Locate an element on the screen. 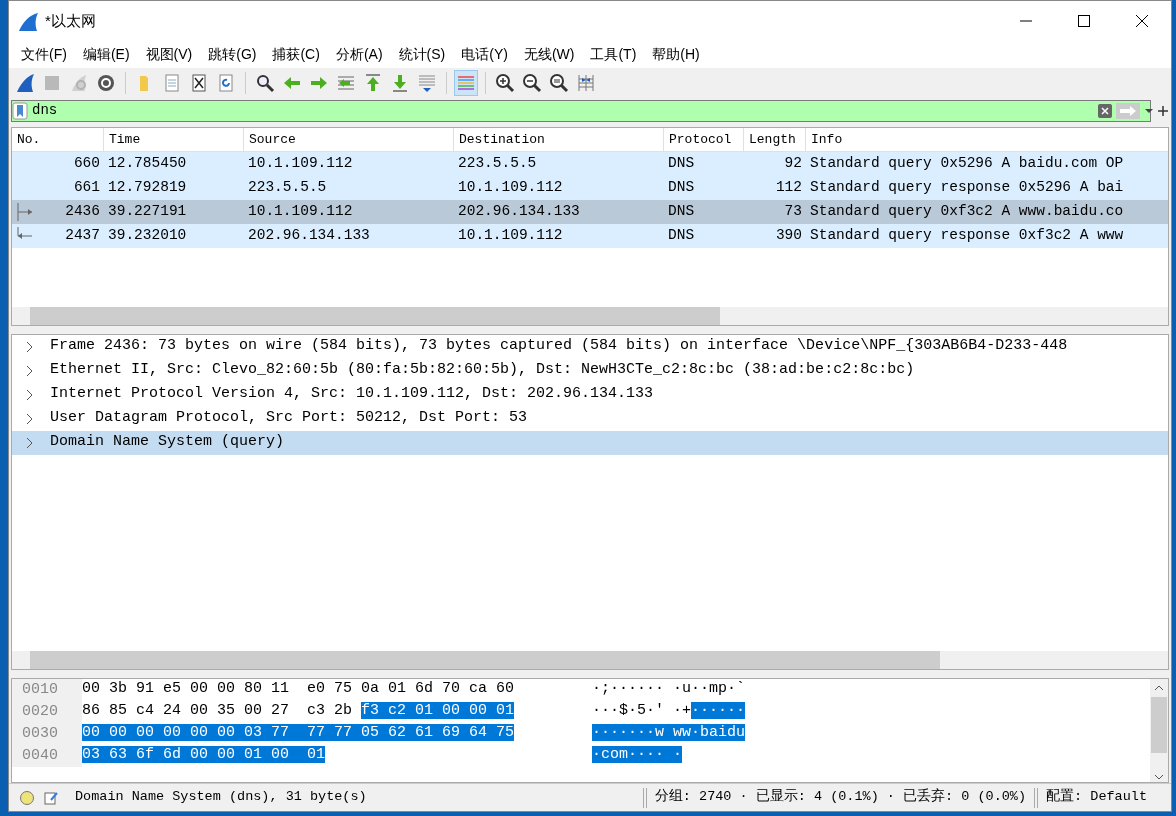 This screenshot has height=816, width=1176. related-packet-icon is located at coordinates (24, 211).